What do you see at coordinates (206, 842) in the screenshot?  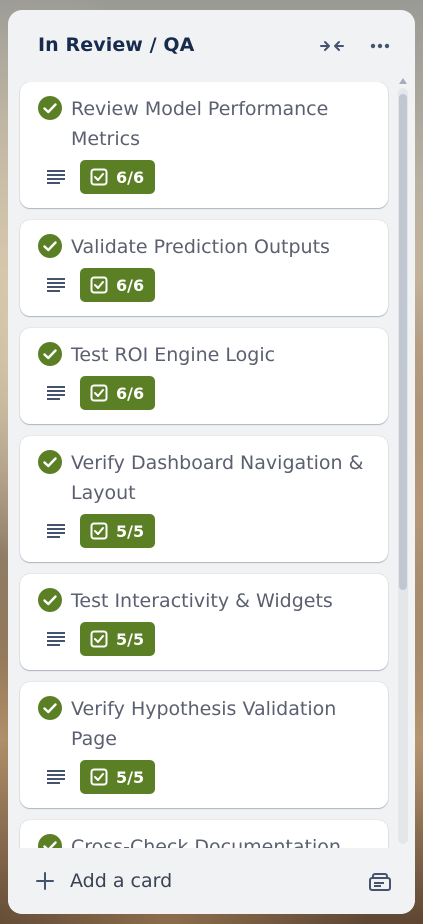 I see `card-title: Cross-Check Documentation` at bounding box center [206, 842].